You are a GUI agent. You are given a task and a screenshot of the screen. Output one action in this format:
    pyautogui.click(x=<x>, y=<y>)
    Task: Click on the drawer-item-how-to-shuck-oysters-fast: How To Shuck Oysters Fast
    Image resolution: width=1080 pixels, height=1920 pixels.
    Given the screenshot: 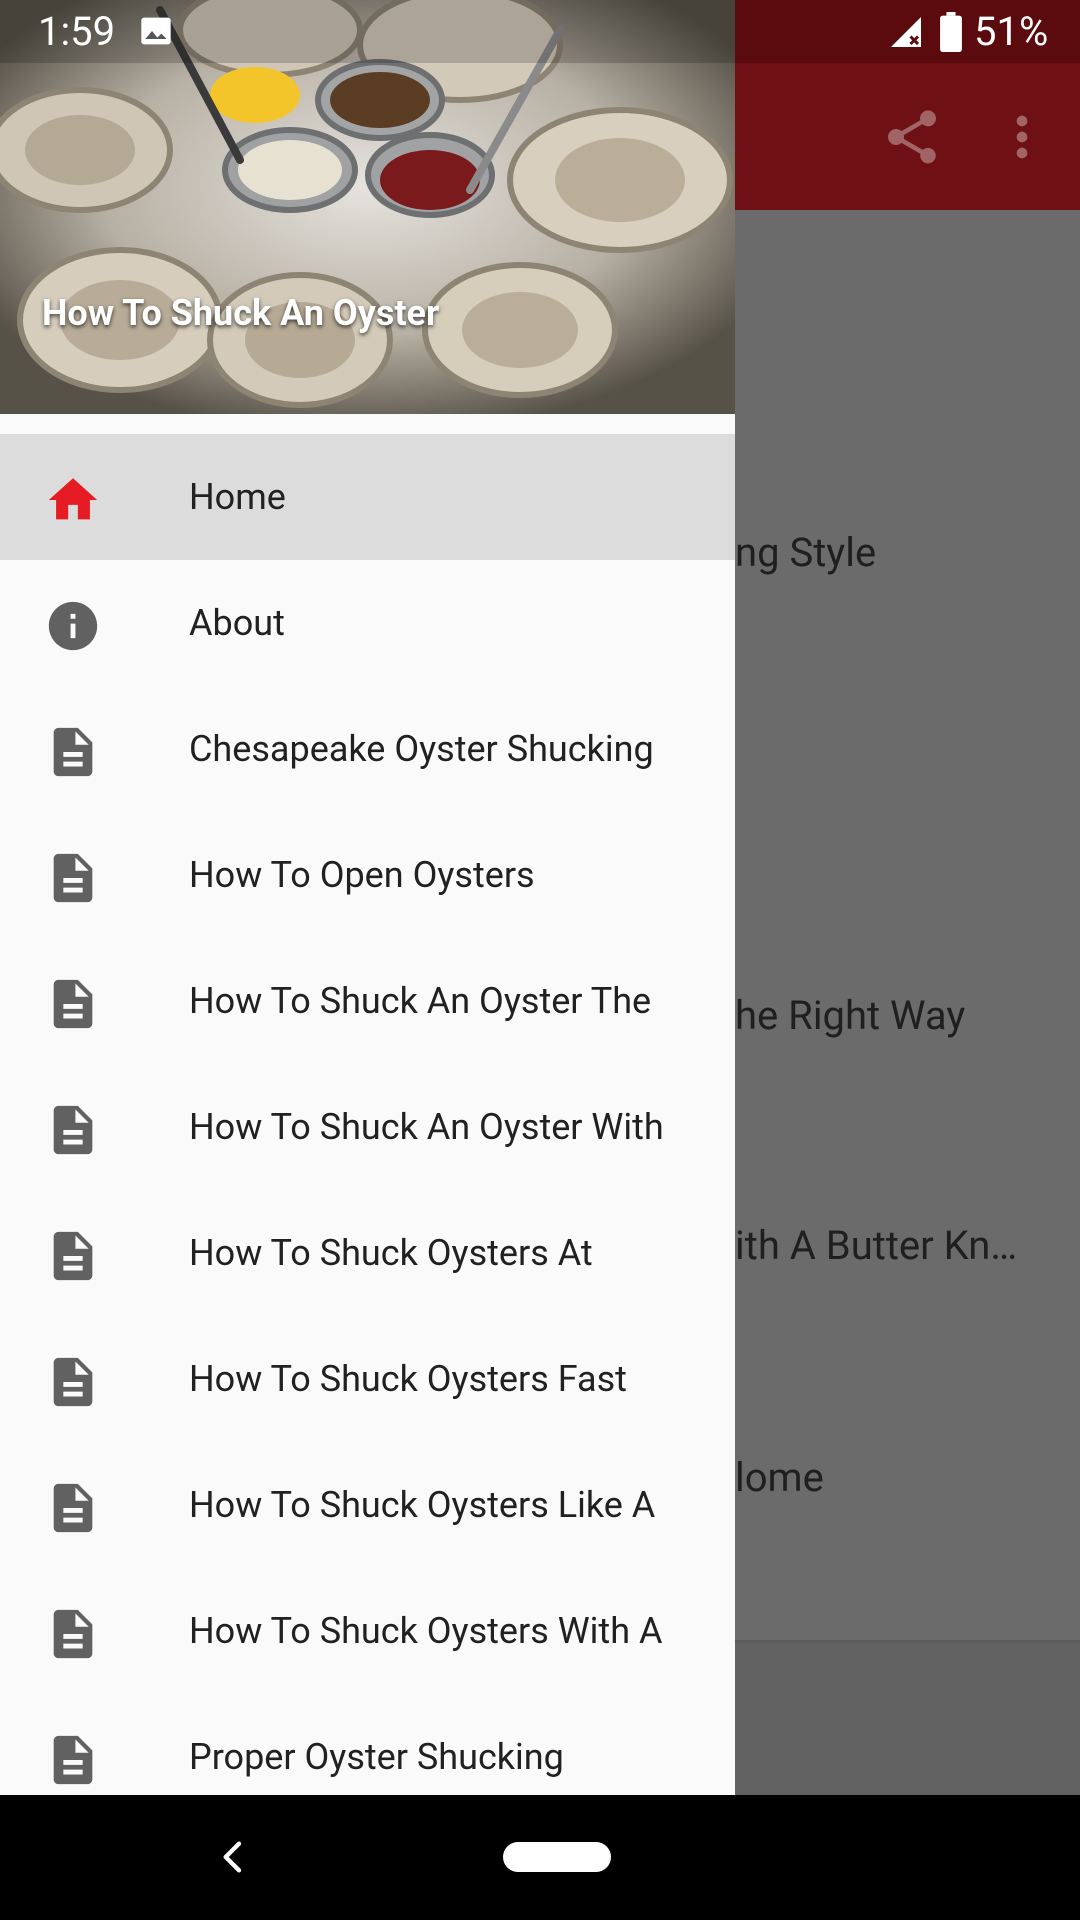 What is the action you would take?
    pyautogui.click(x=367, y=1379)
    